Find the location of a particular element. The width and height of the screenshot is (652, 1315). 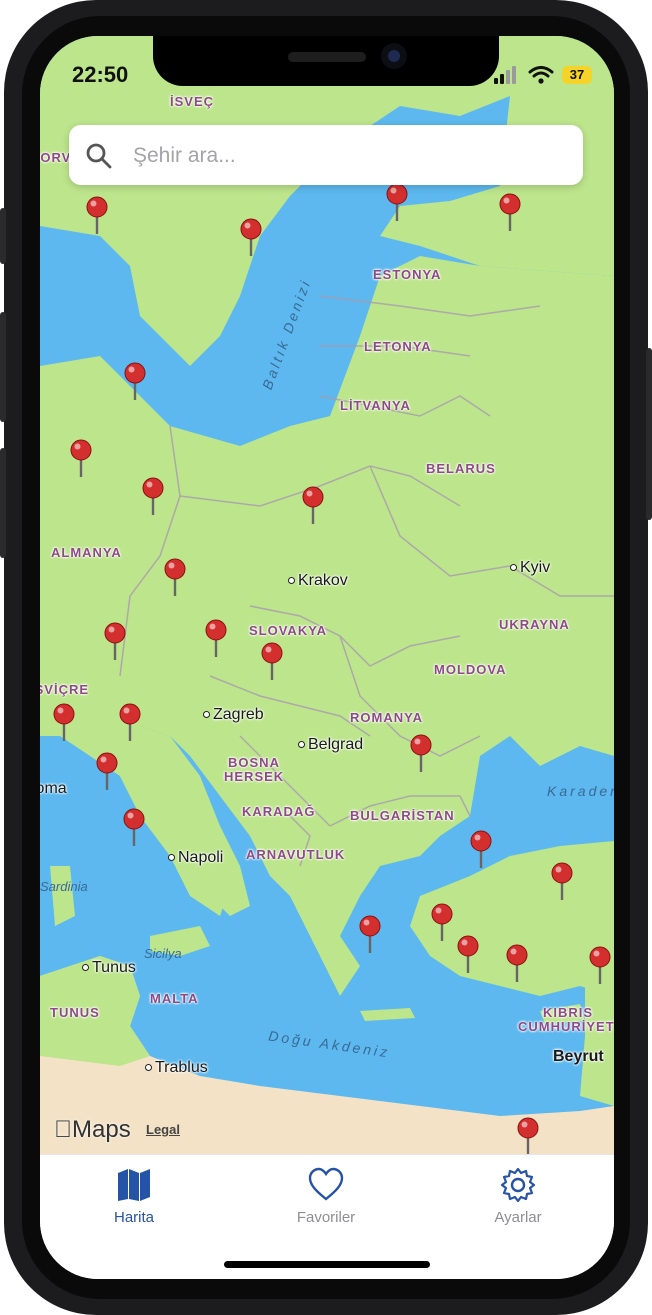

power-button is located at coordinates (649, 434).